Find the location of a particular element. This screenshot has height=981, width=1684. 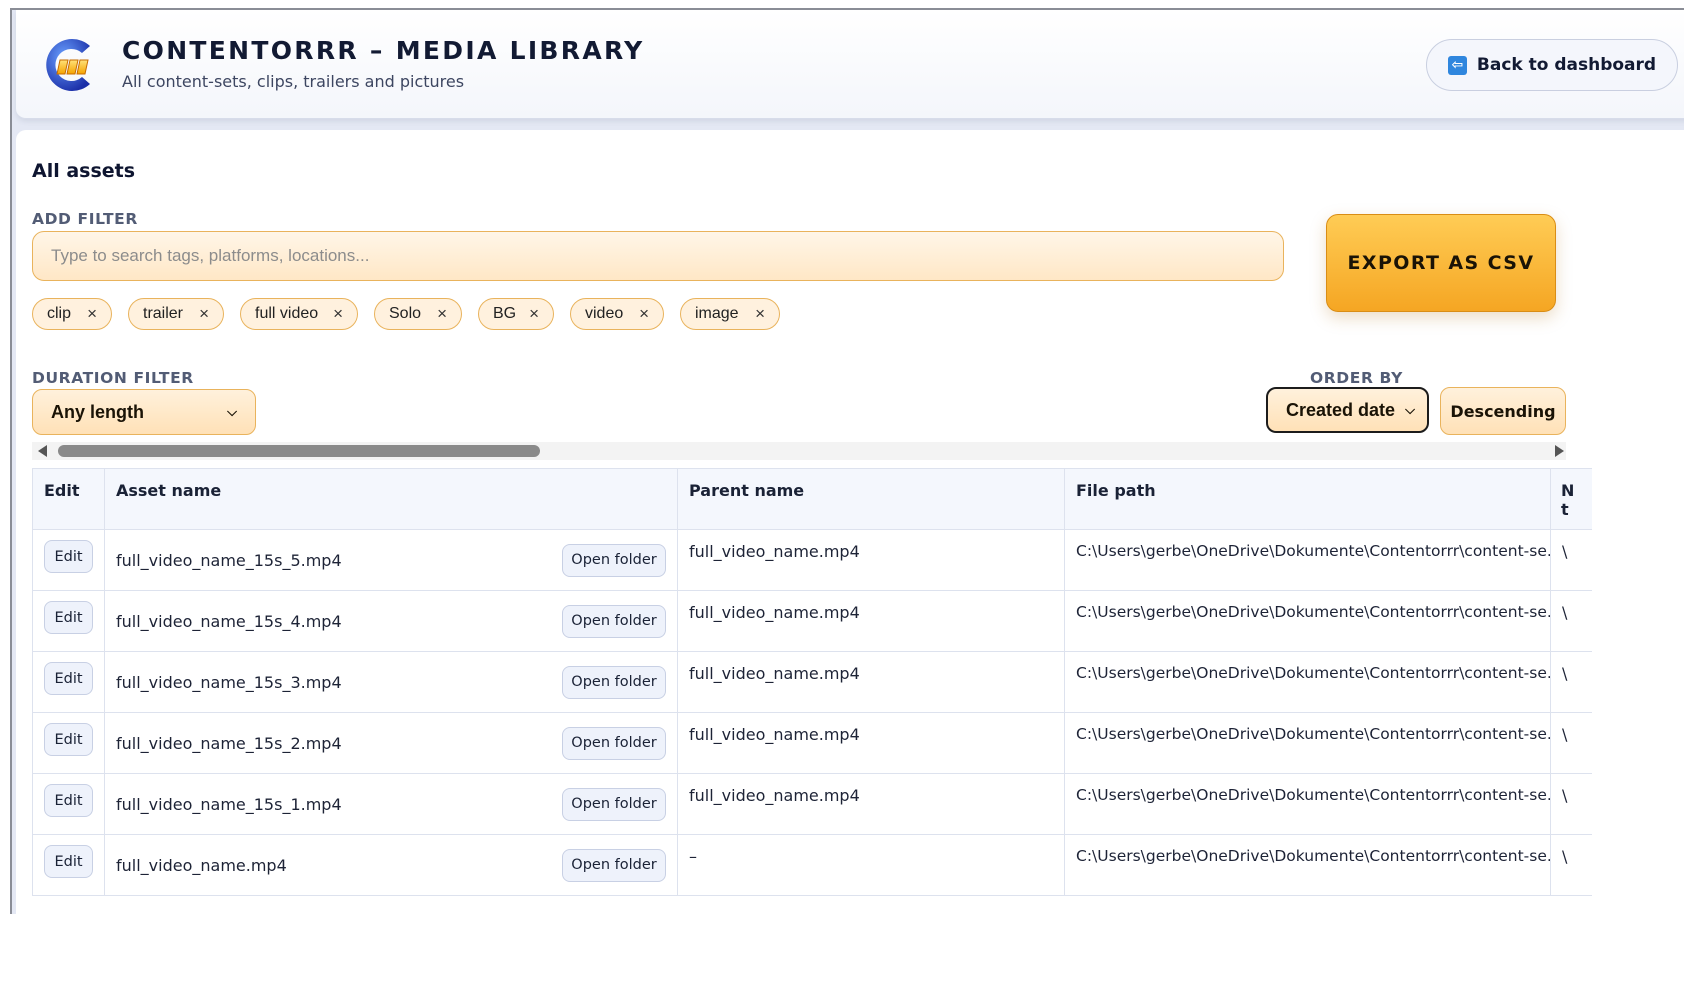

asset-name-cell: full_video_name_15s_1.mp4 Open folder is located at coordinates (391, 804).